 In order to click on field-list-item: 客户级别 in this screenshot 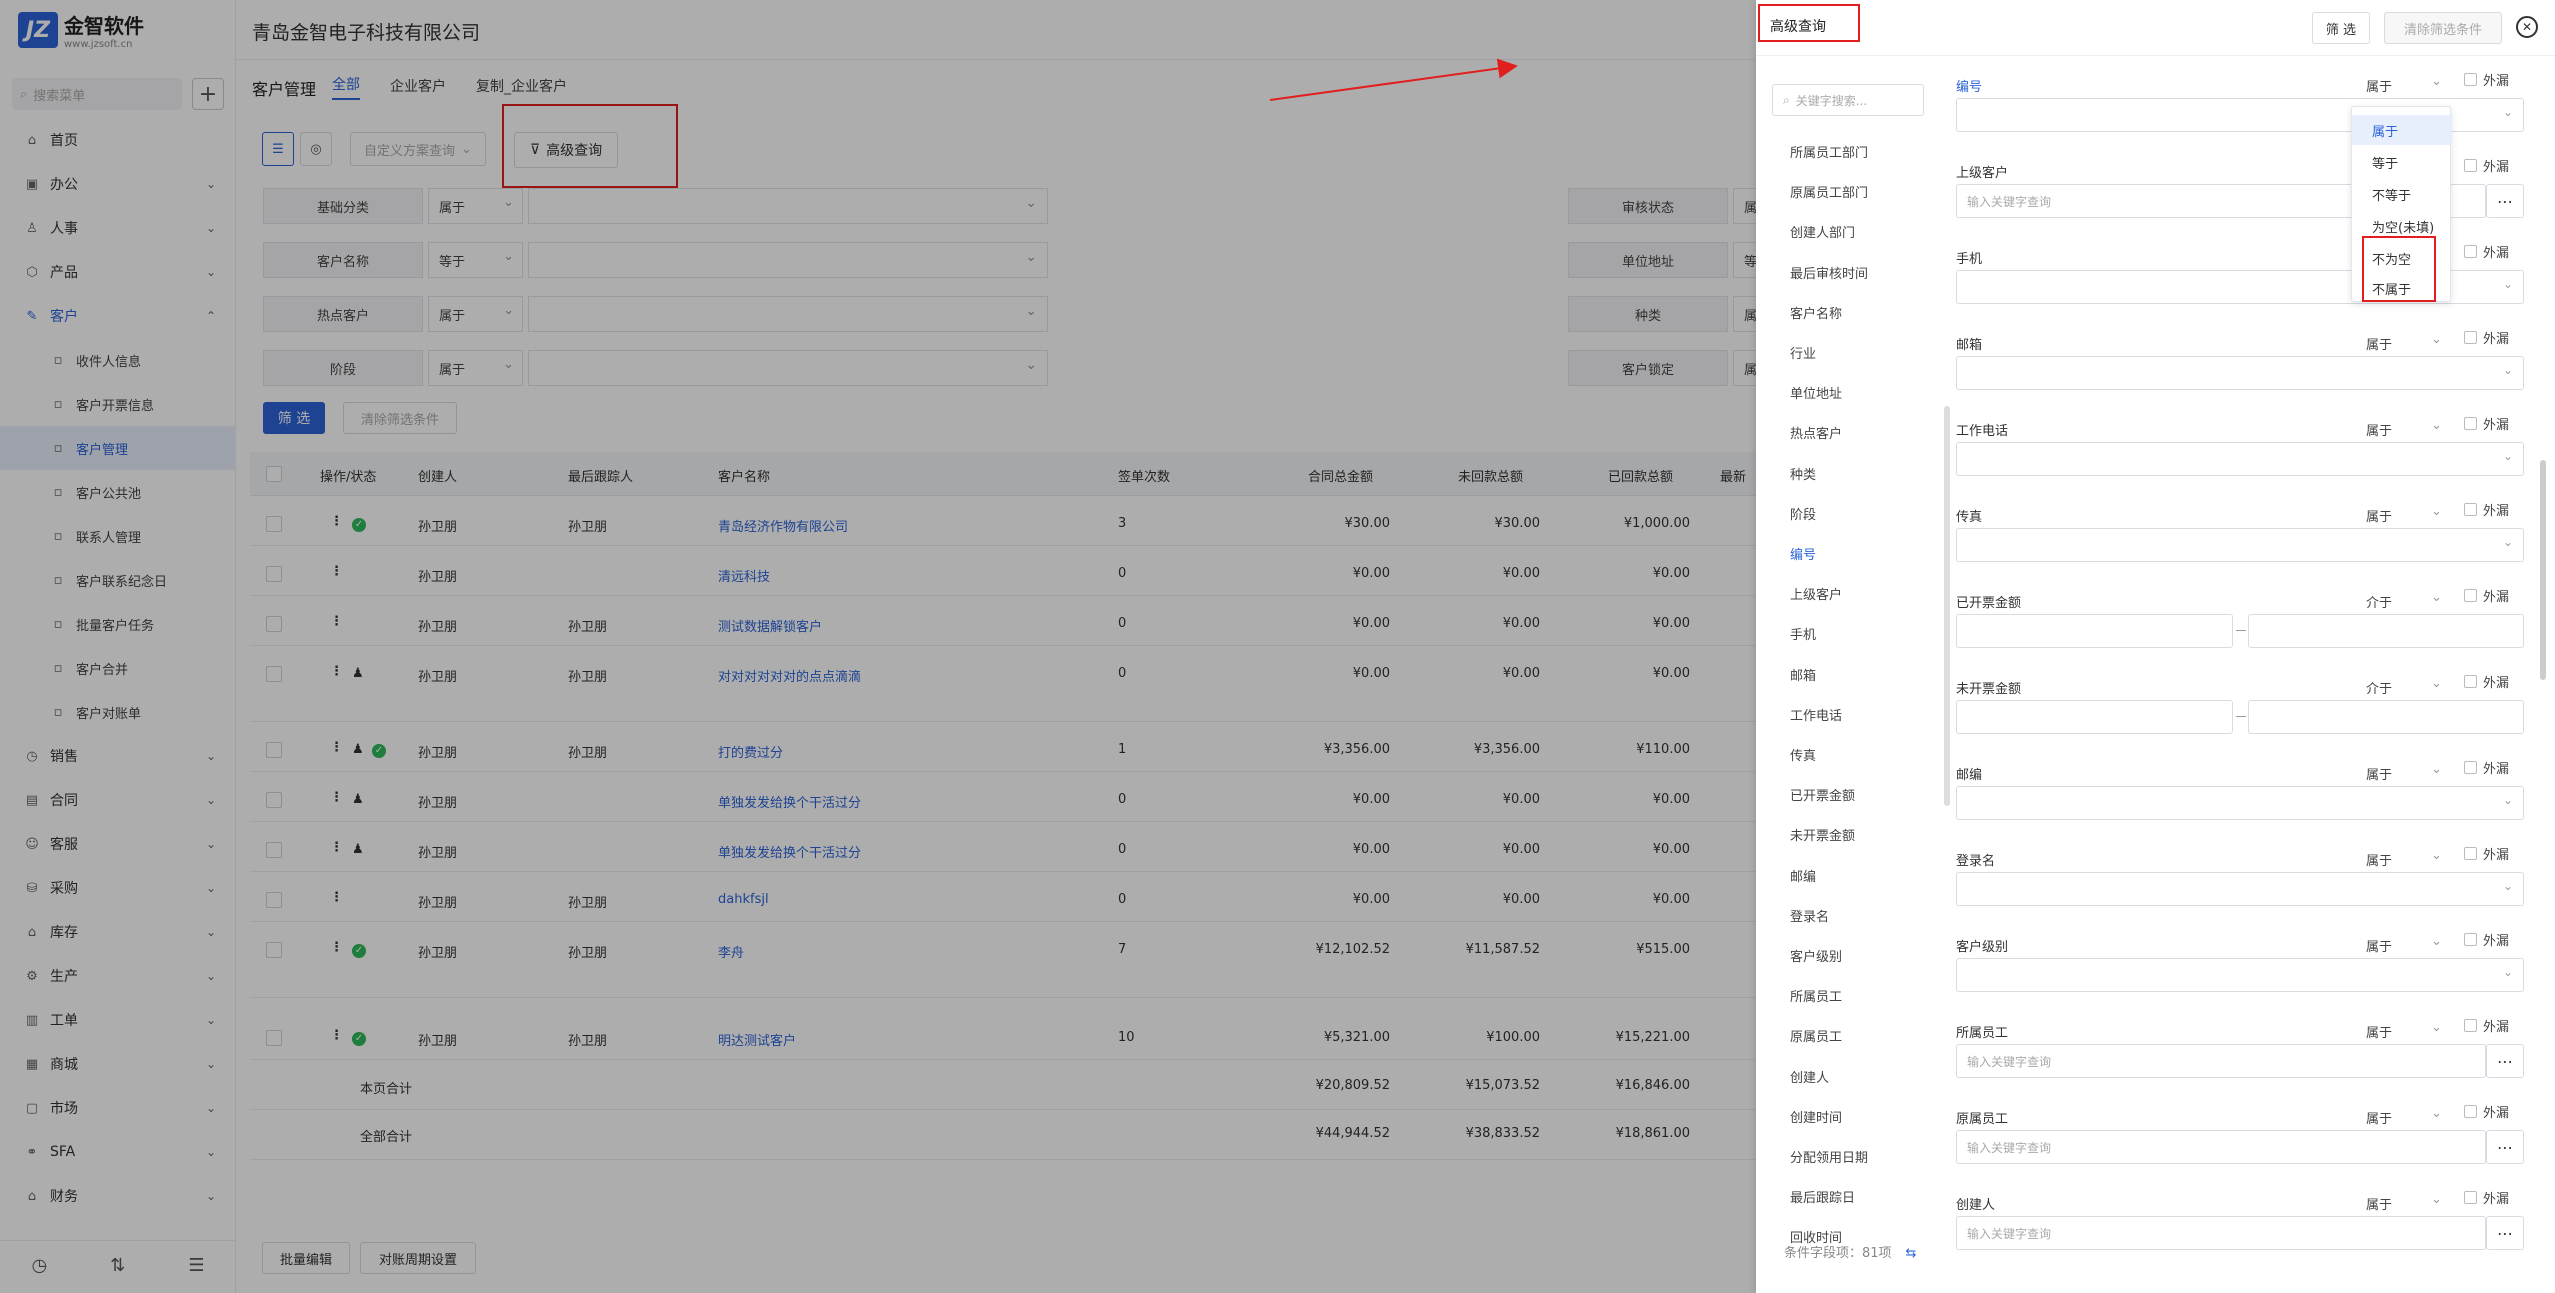, I will do `click(1816, 955)`.